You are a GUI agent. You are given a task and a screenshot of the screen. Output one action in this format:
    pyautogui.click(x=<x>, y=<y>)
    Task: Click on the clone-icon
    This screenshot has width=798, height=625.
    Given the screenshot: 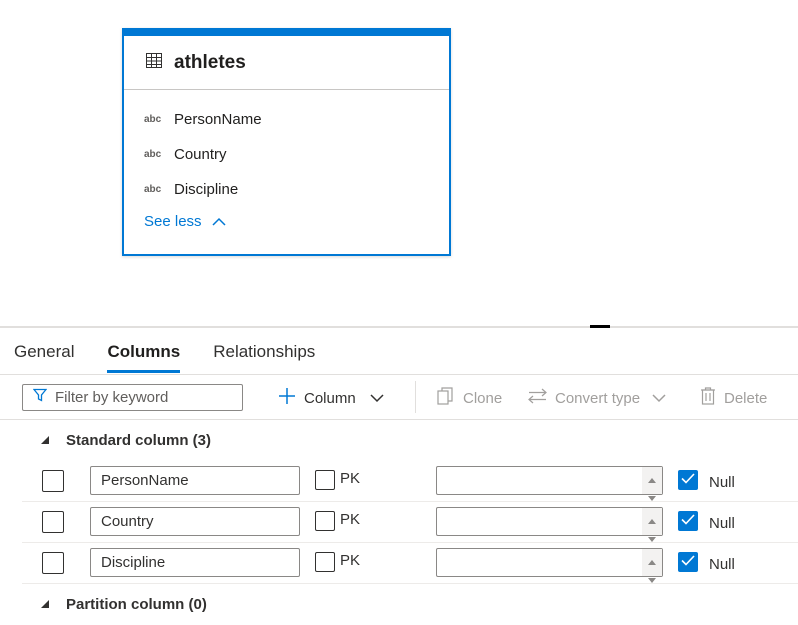 What is the action you would take?
    pyautogui.click(x=446, y=398)
    